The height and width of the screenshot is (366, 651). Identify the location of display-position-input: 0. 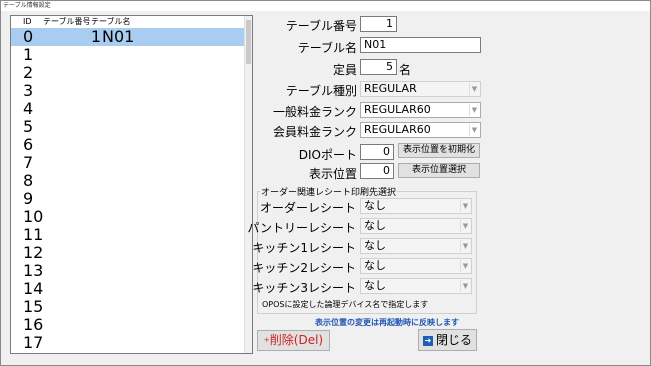
(377, 171).